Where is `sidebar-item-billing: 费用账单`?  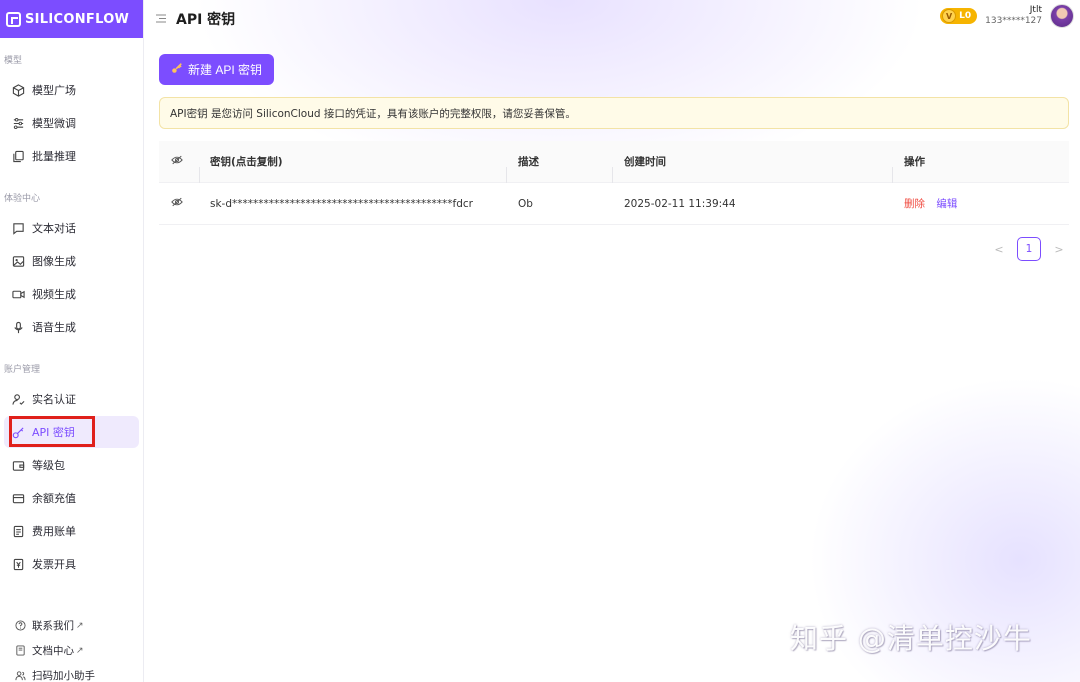 sidebar-item-billing: 费用账单 is located at coordinates (71, 531).